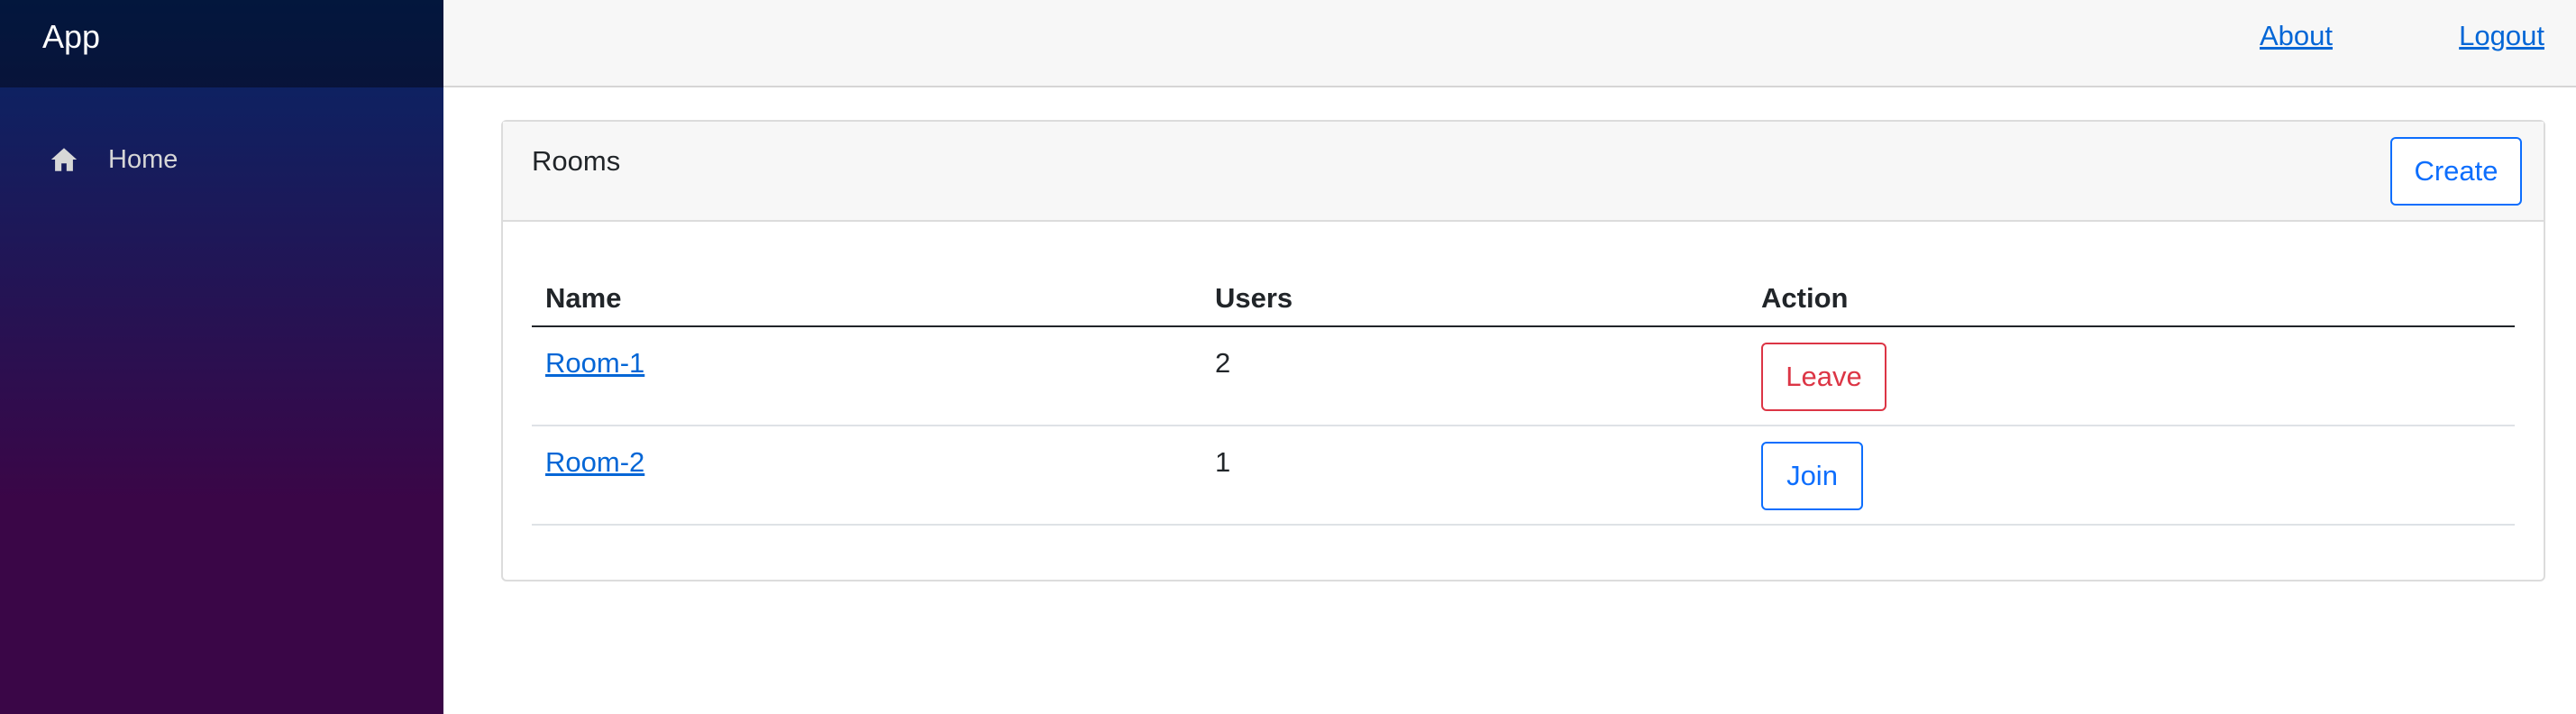  What do you see at coordinates (1223, 363) in the screenshot?
I see `user-count: 2` at bounding box center [1223, 363].